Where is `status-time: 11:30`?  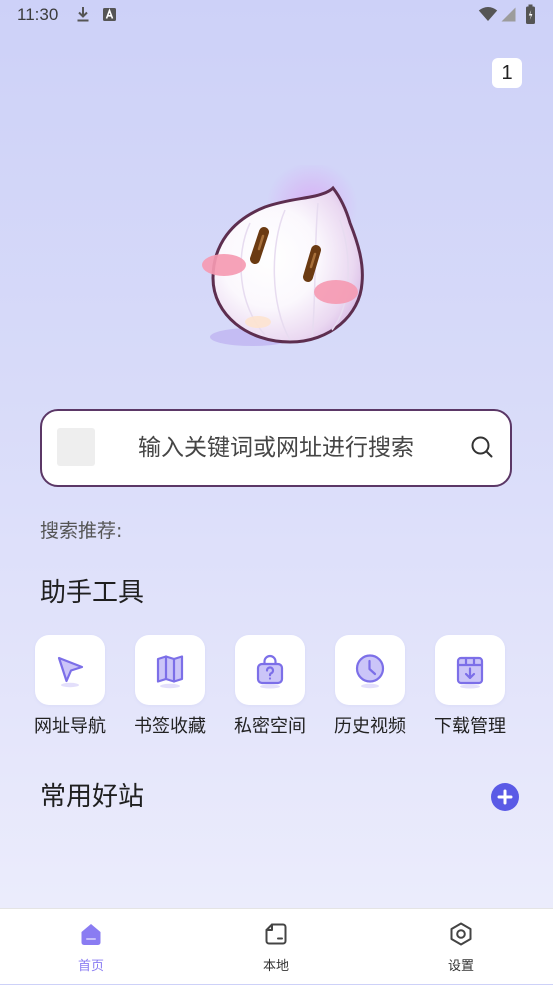
status-time: 11:30 is located at coordinates (38, 14).